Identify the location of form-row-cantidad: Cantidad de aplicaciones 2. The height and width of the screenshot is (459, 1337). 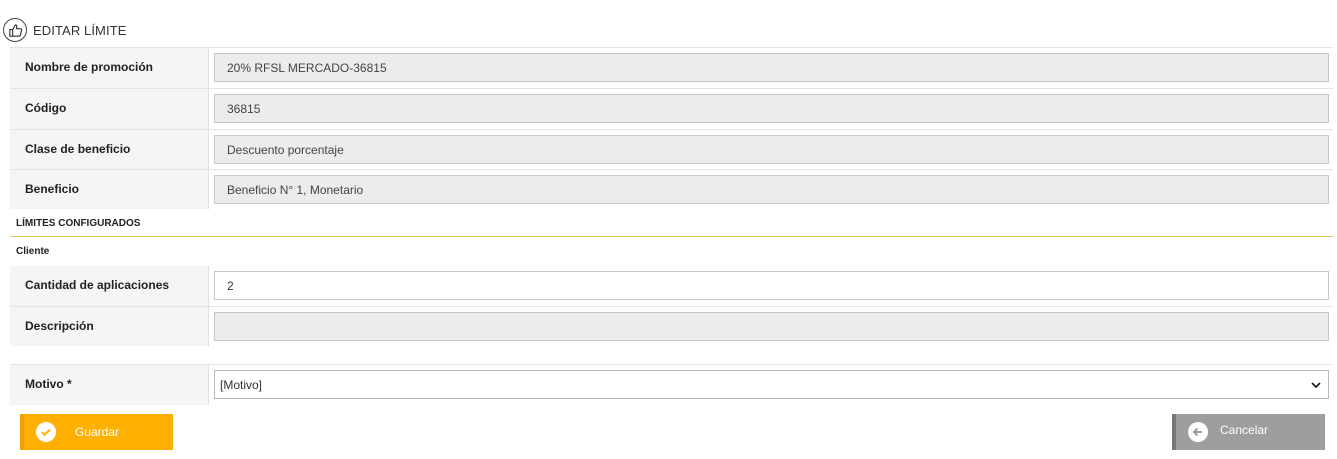
(671, 286).